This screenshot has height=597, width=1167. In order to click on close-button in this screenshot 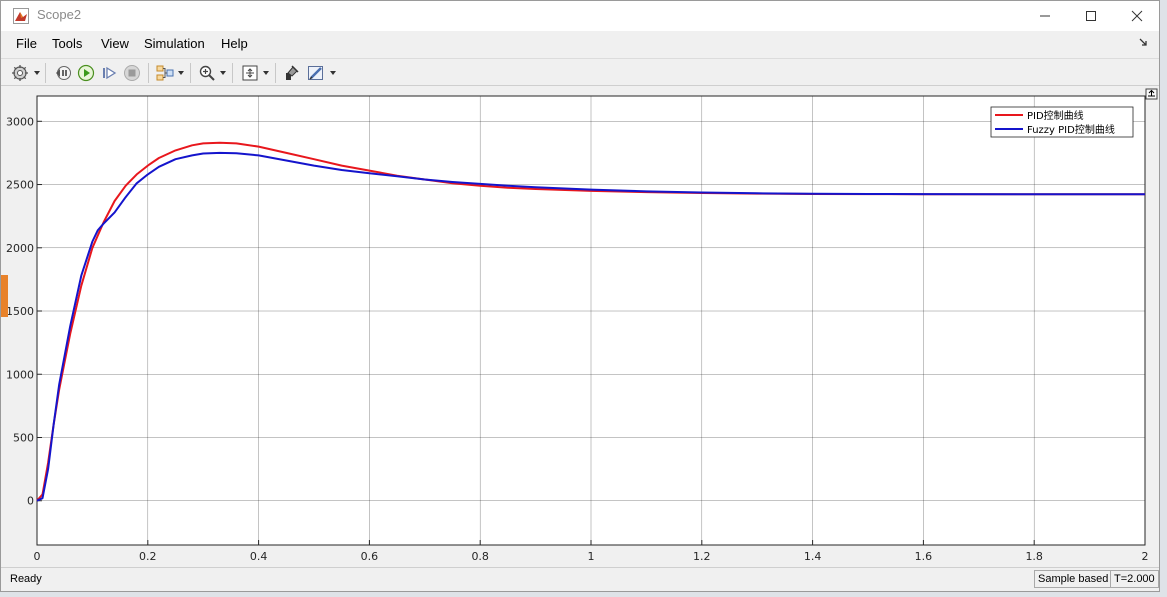, I will do `click(1137, 16)`.